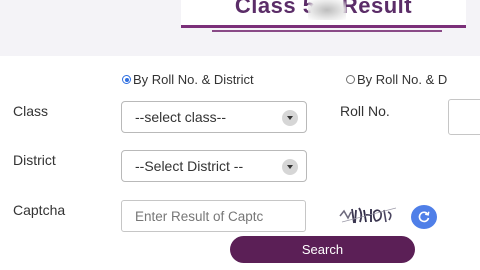  What do you see at coordinates (322, 249) in the screenshot?
I see `search-button: Search` at bounding box center [322, 249].